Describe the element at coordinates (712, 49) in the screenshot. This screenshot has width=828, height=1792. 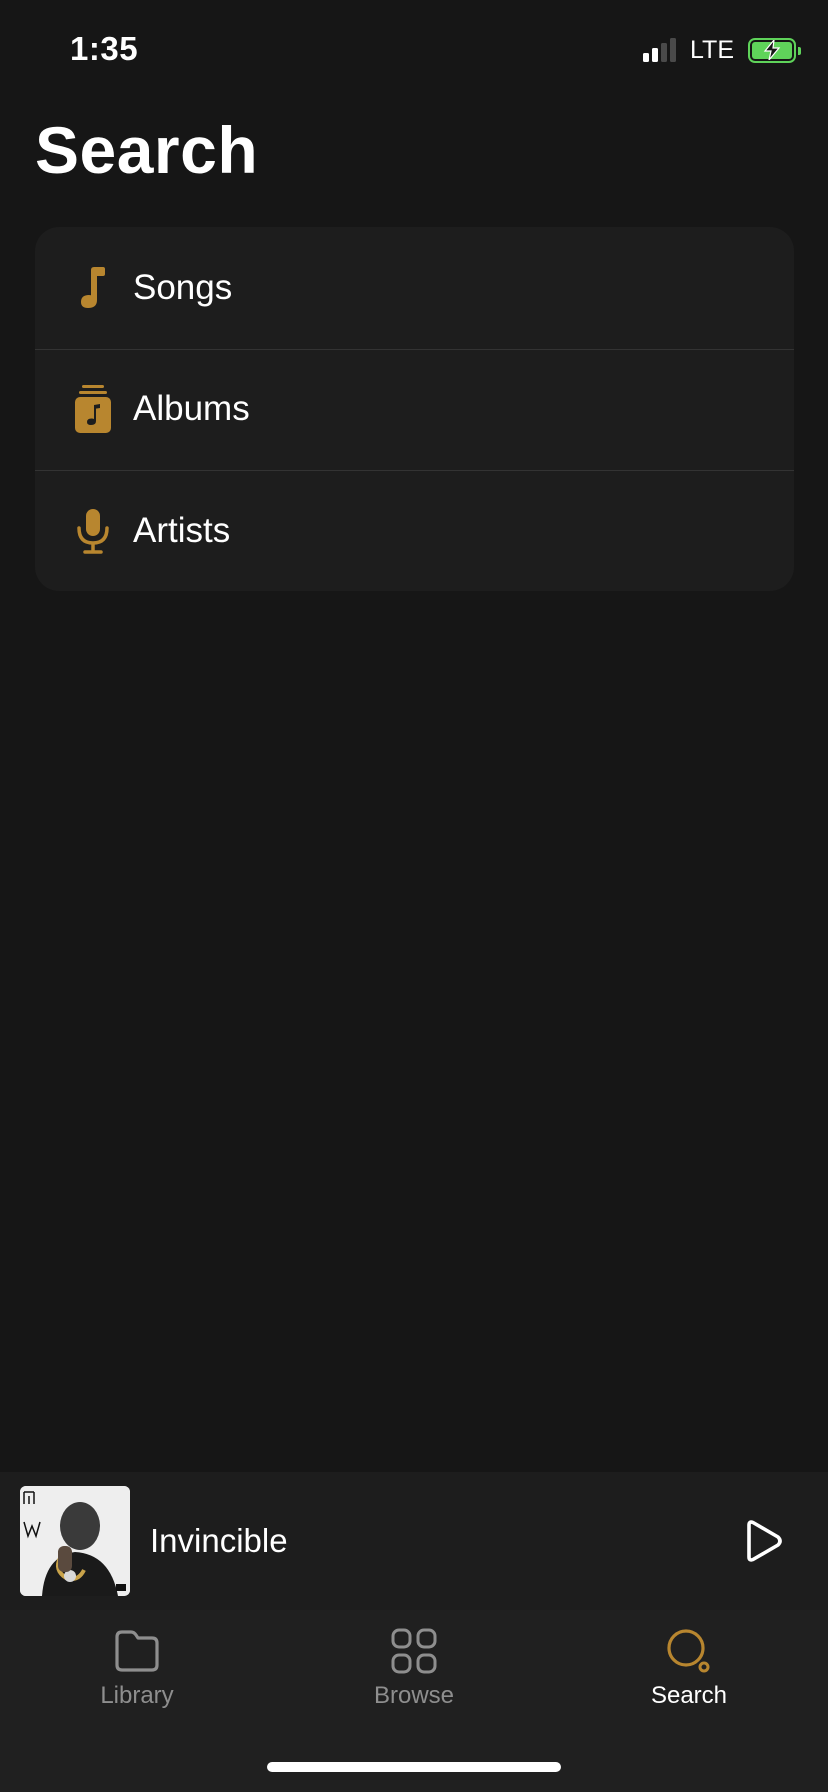
I see `network-type: LTE` at that location.